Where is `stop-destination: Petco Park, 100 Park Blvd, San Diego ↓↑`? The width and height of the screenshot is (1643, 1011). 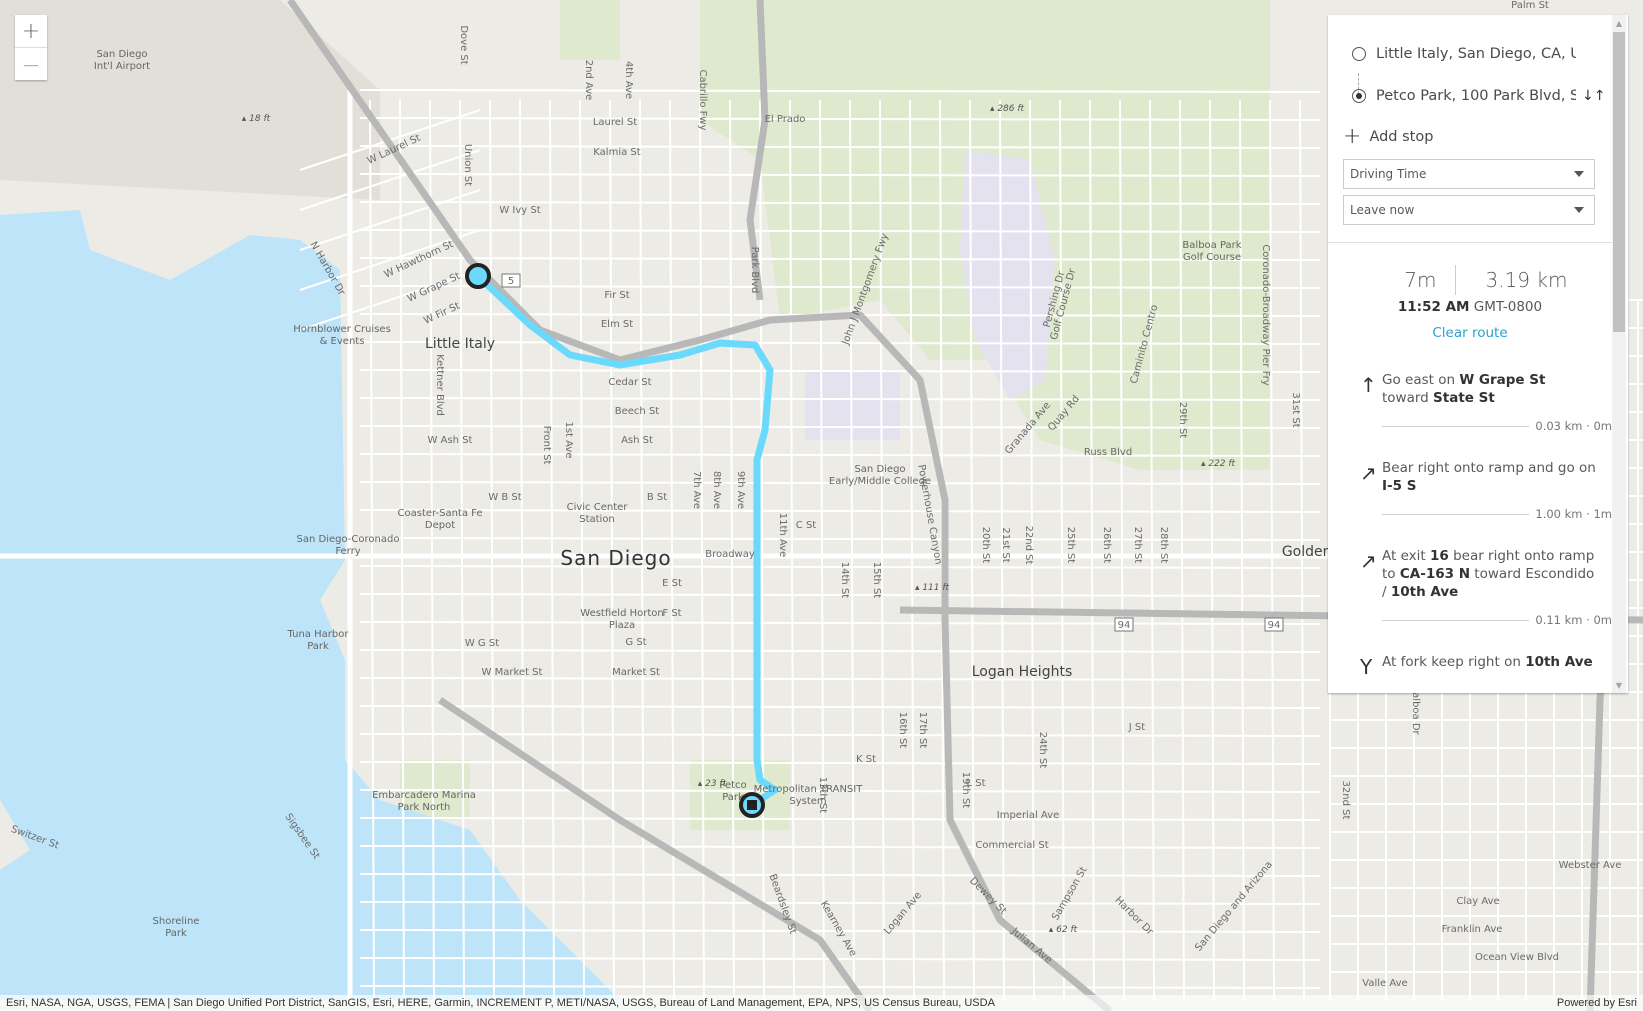 stop-destination: Petco Park, 100 Park Blvd, San Diego ↓↑ is located at coordinates (1482, 96).